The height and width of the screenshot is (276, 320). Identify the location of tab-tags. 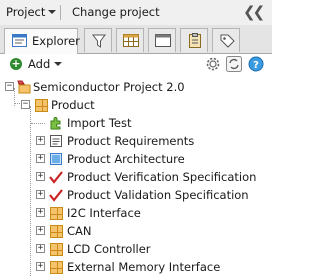
(226, 40).